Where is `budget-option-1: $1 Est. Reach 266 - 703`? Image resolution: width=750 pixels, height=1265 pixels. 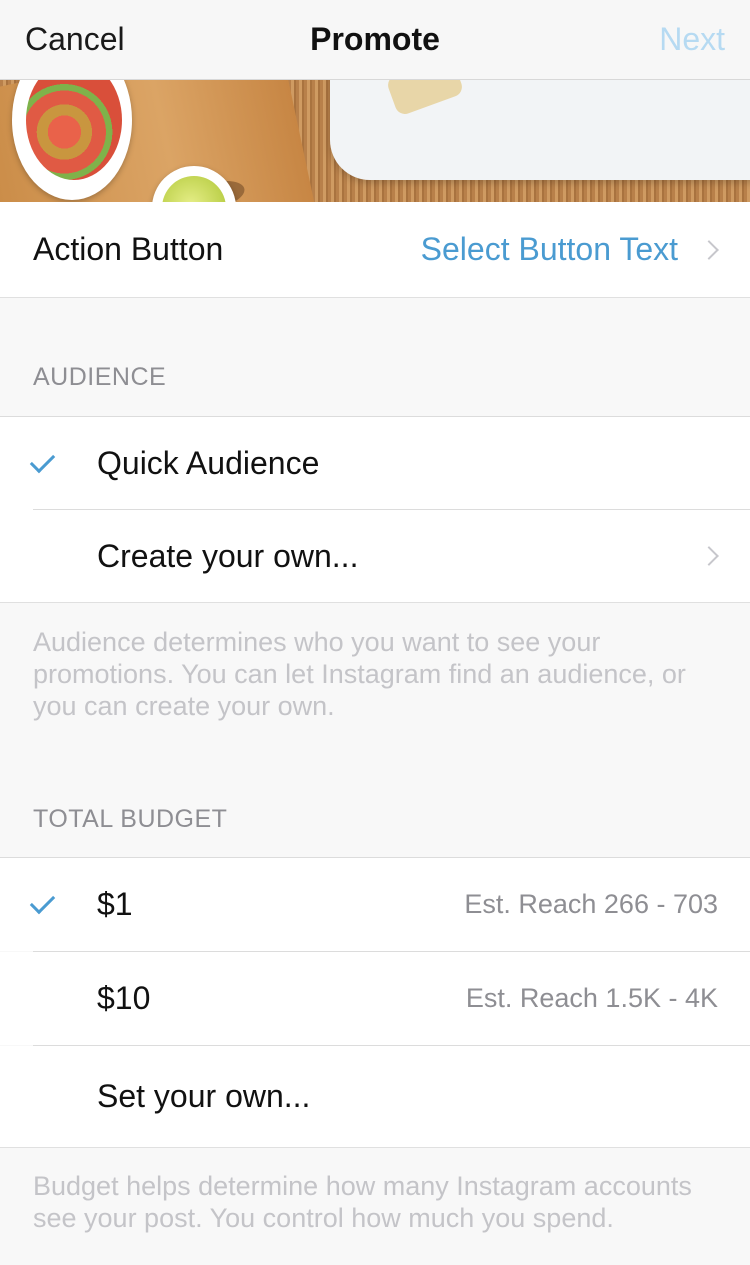 budget-option-1: $1 Est. Reach 266 - 703 is located at coordinates (375, 904).